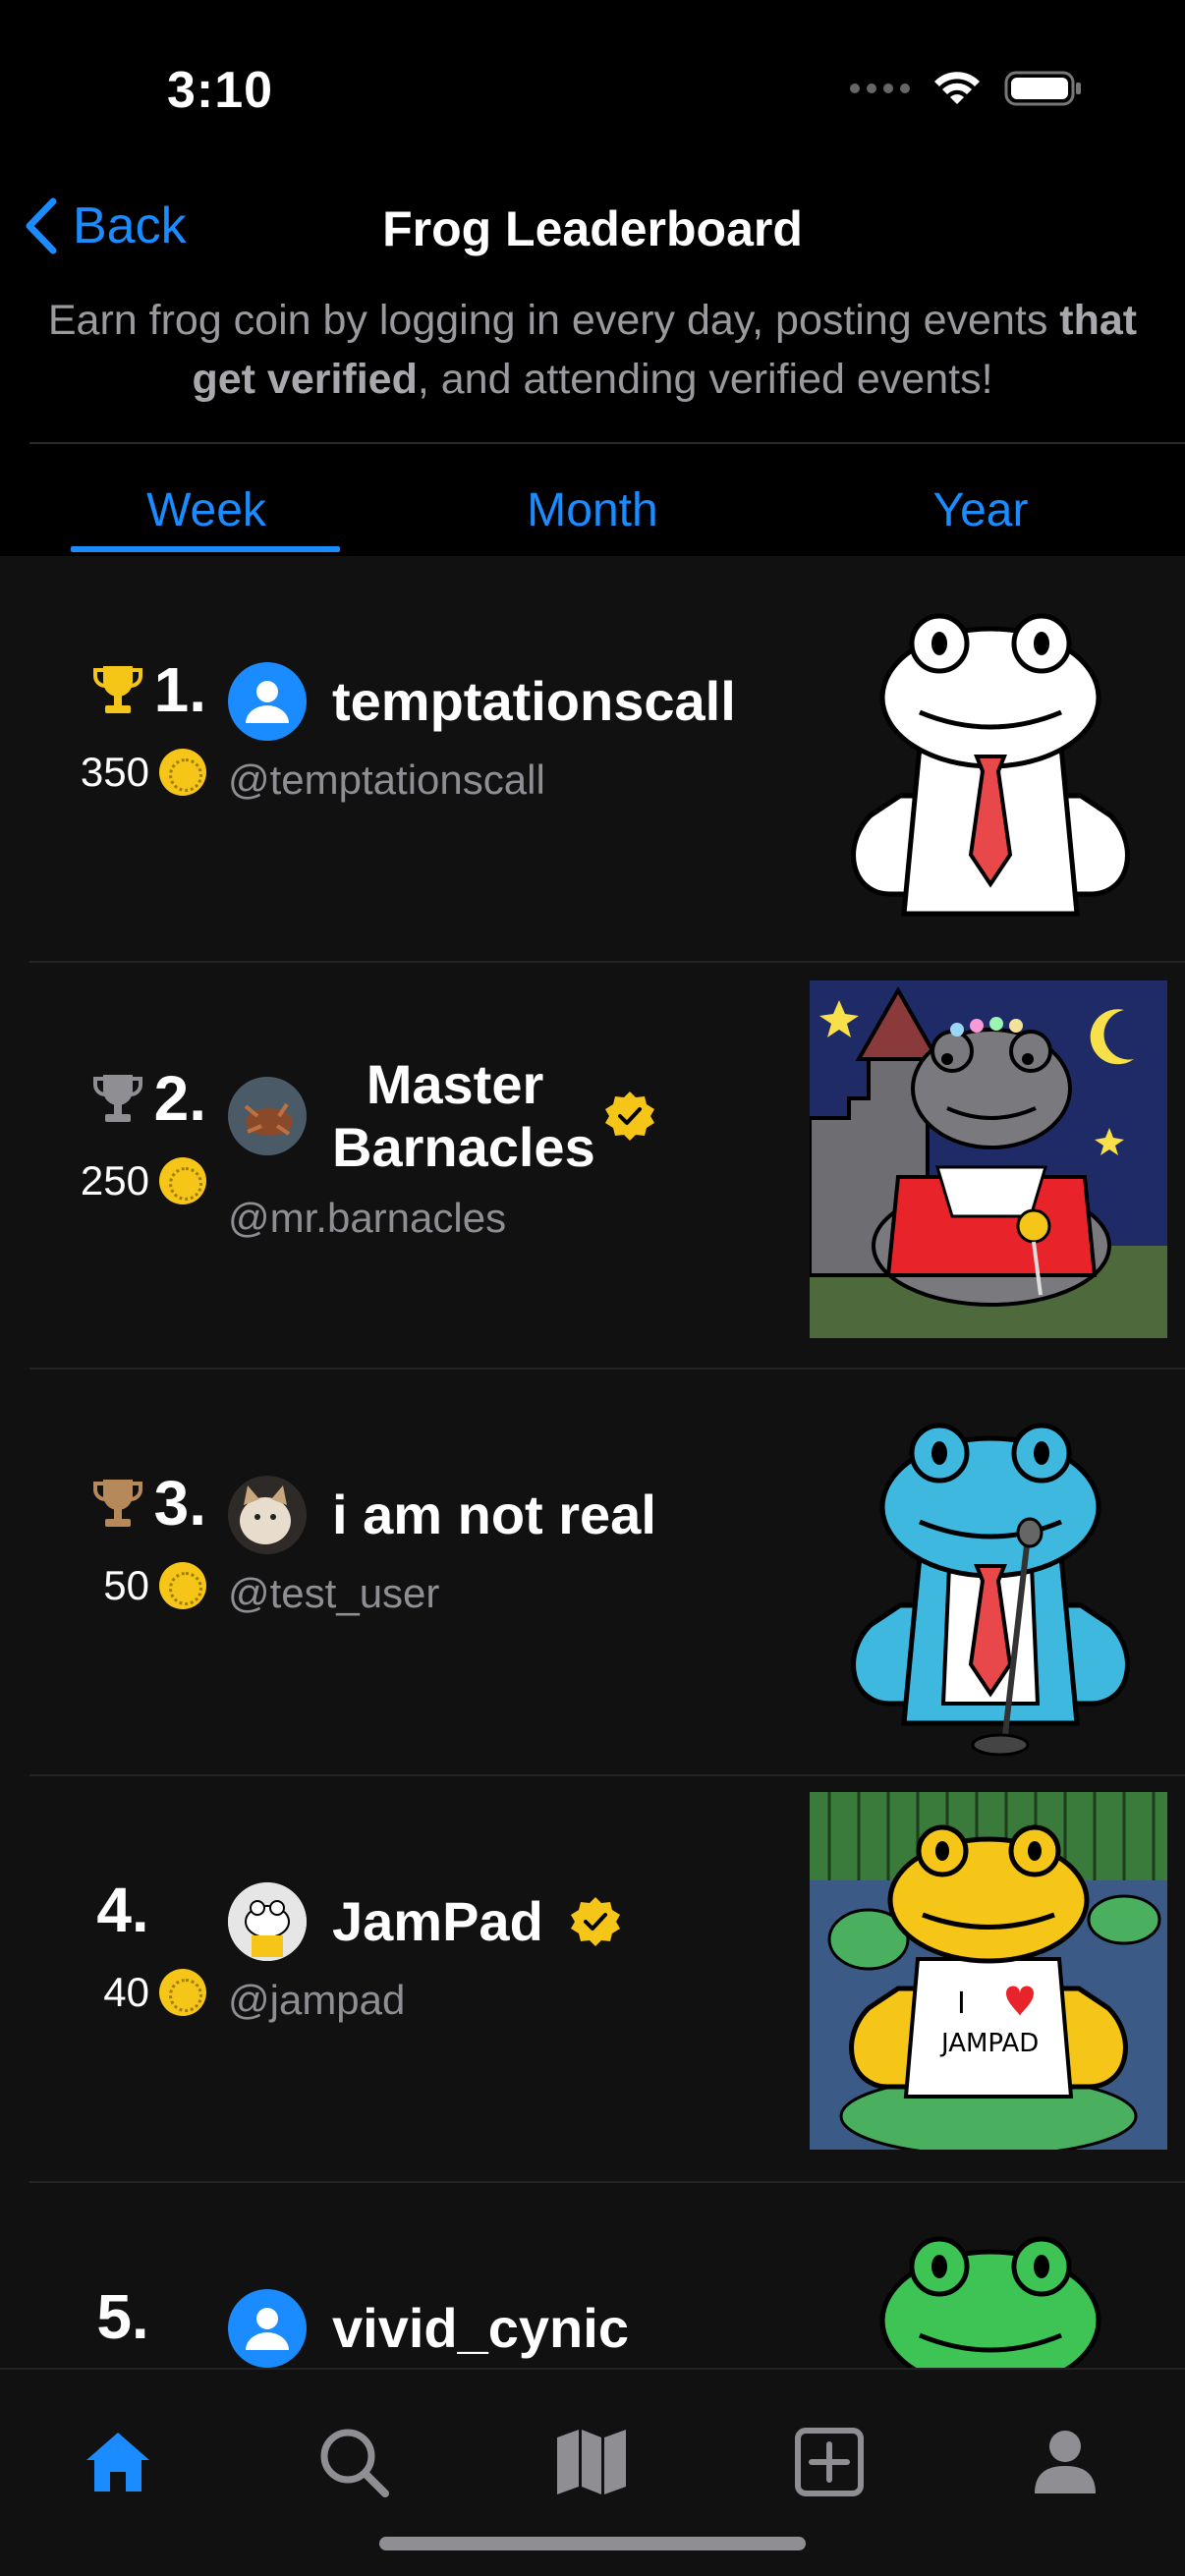  What do you see at coordinates (981, 510) in the screenshot?
I see `tab-year: Year` at bounding box center [981, 510].